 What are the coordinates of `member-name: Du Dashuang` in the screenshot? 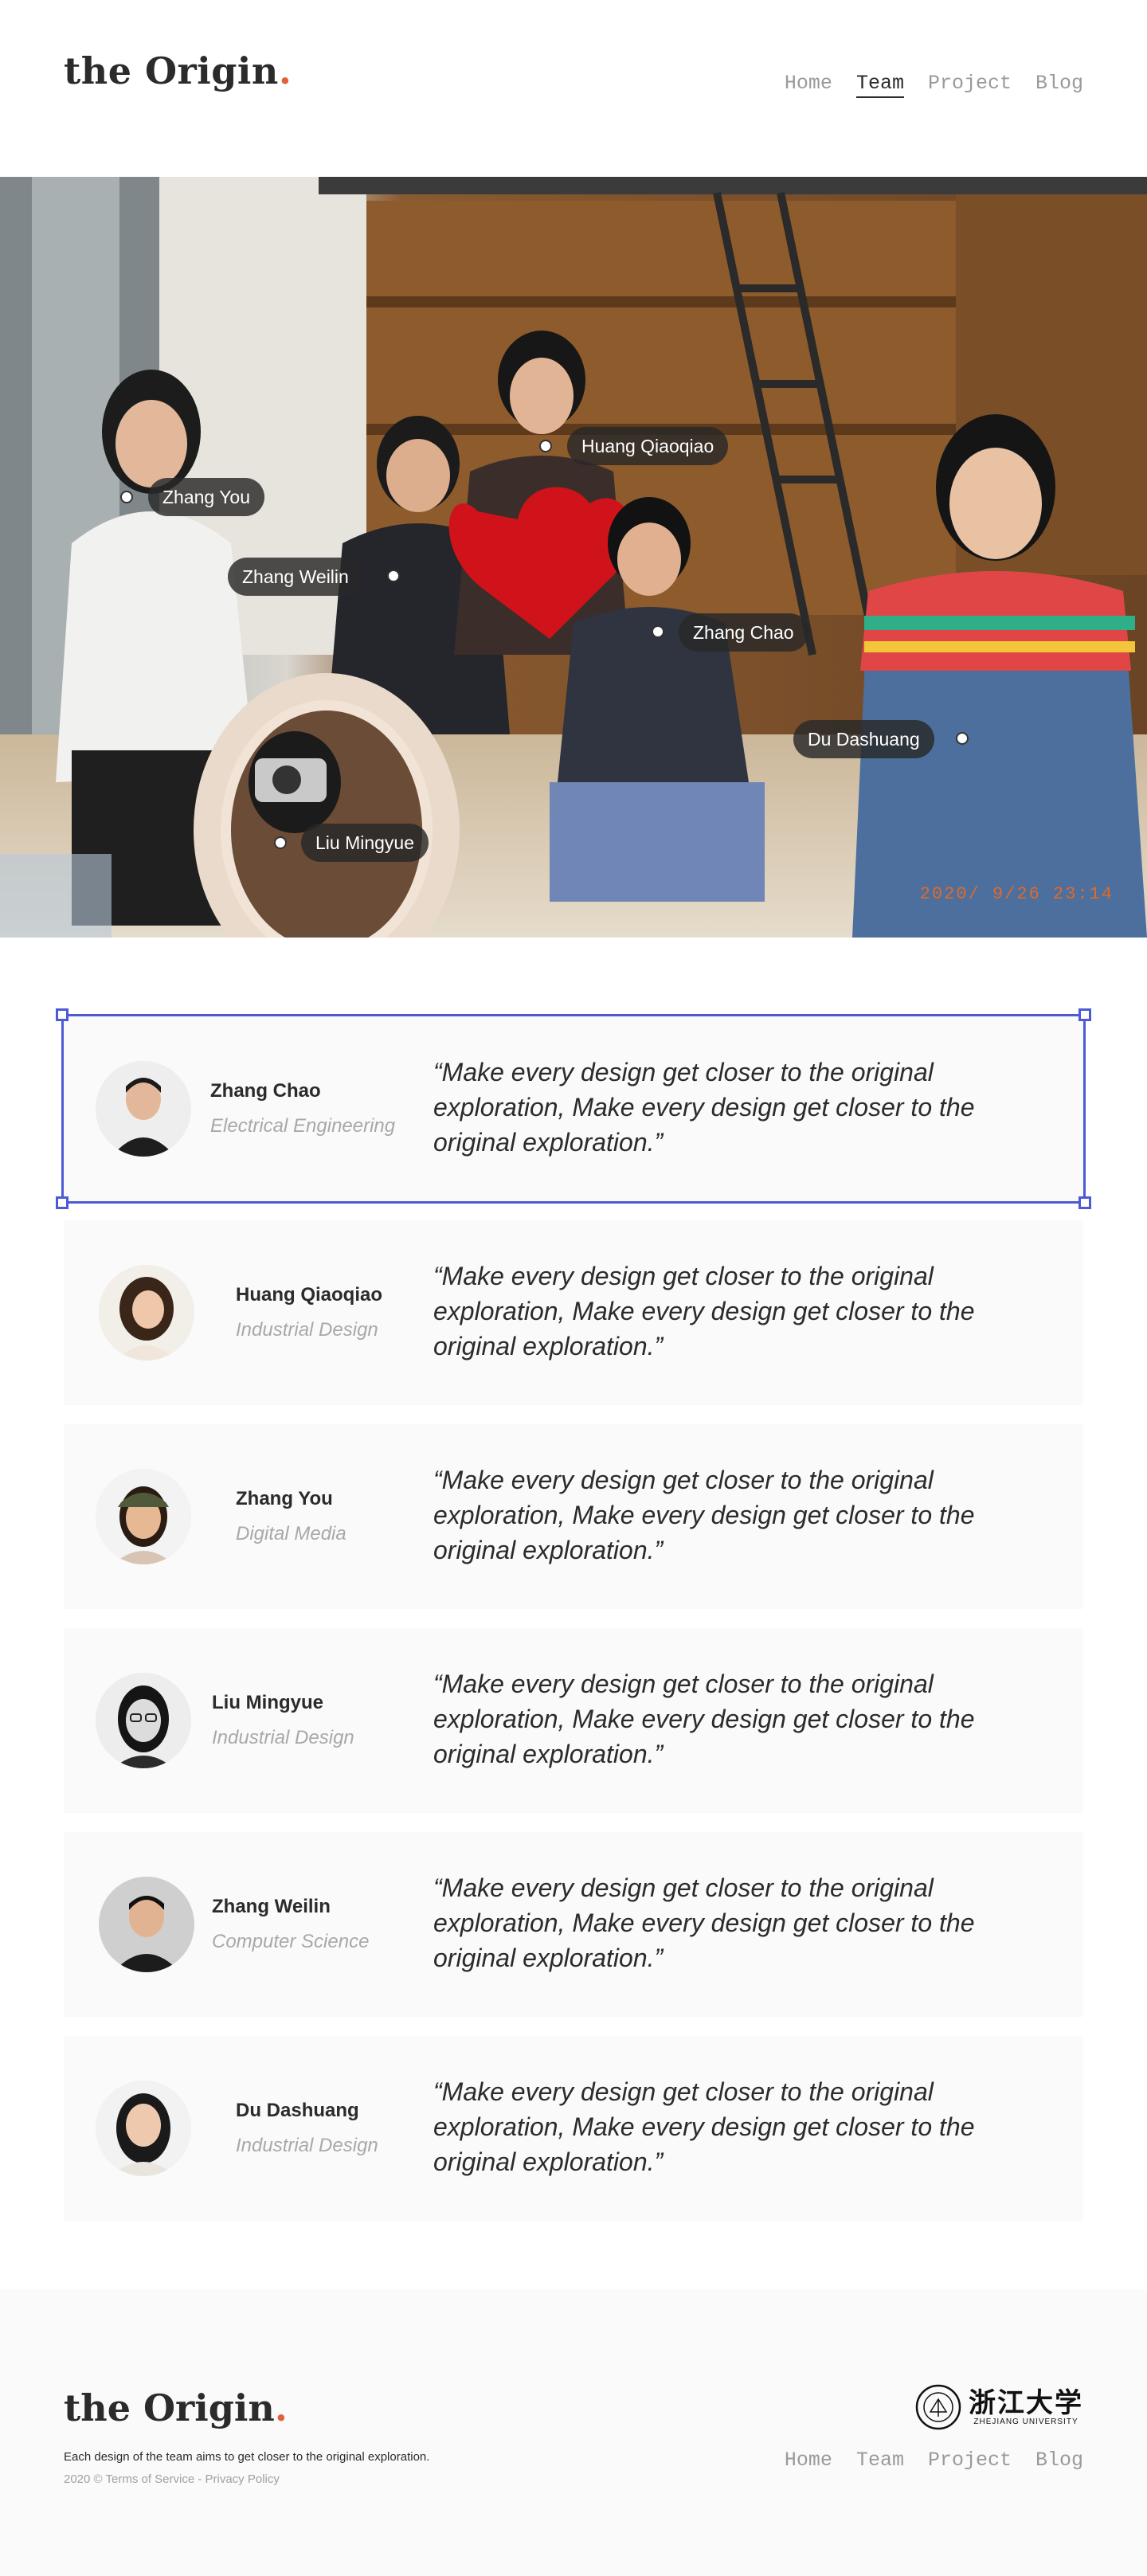 It's located at (297, 2110).